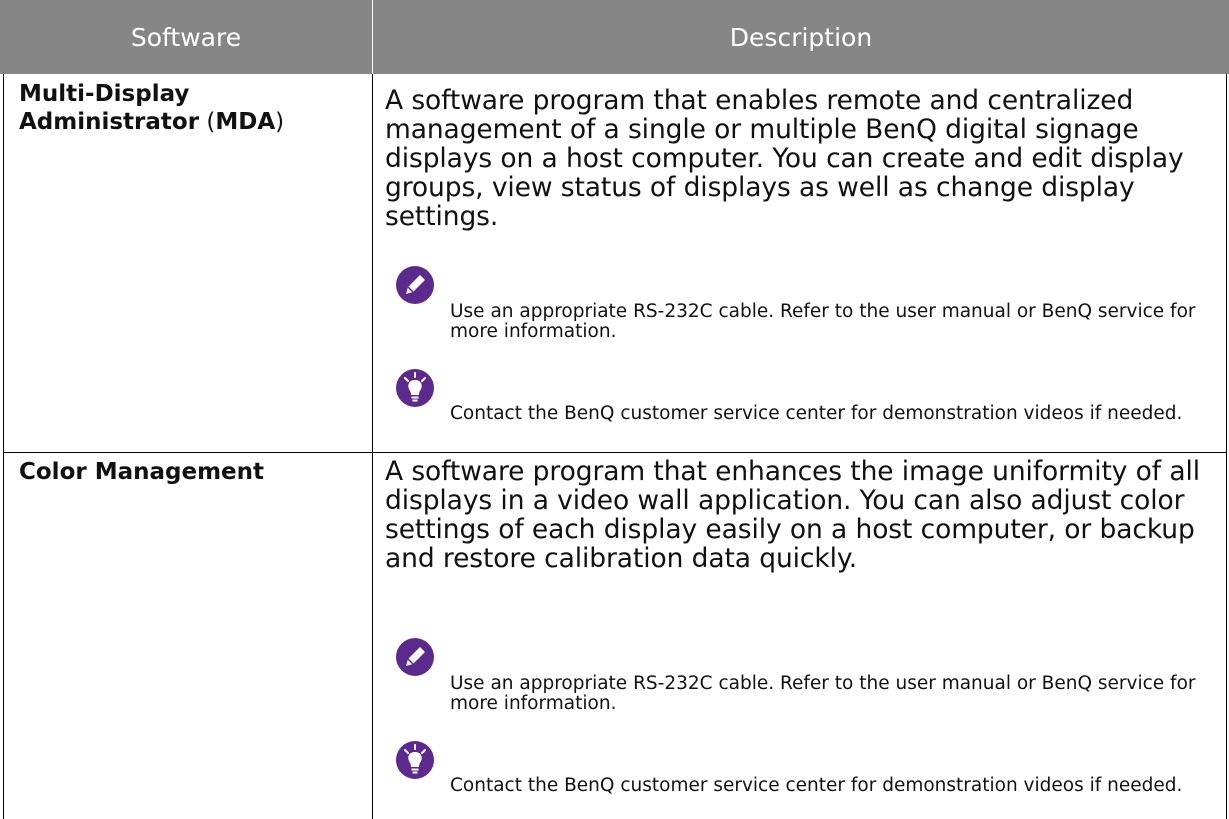  I want to click on row-divider, so click(615, 452).